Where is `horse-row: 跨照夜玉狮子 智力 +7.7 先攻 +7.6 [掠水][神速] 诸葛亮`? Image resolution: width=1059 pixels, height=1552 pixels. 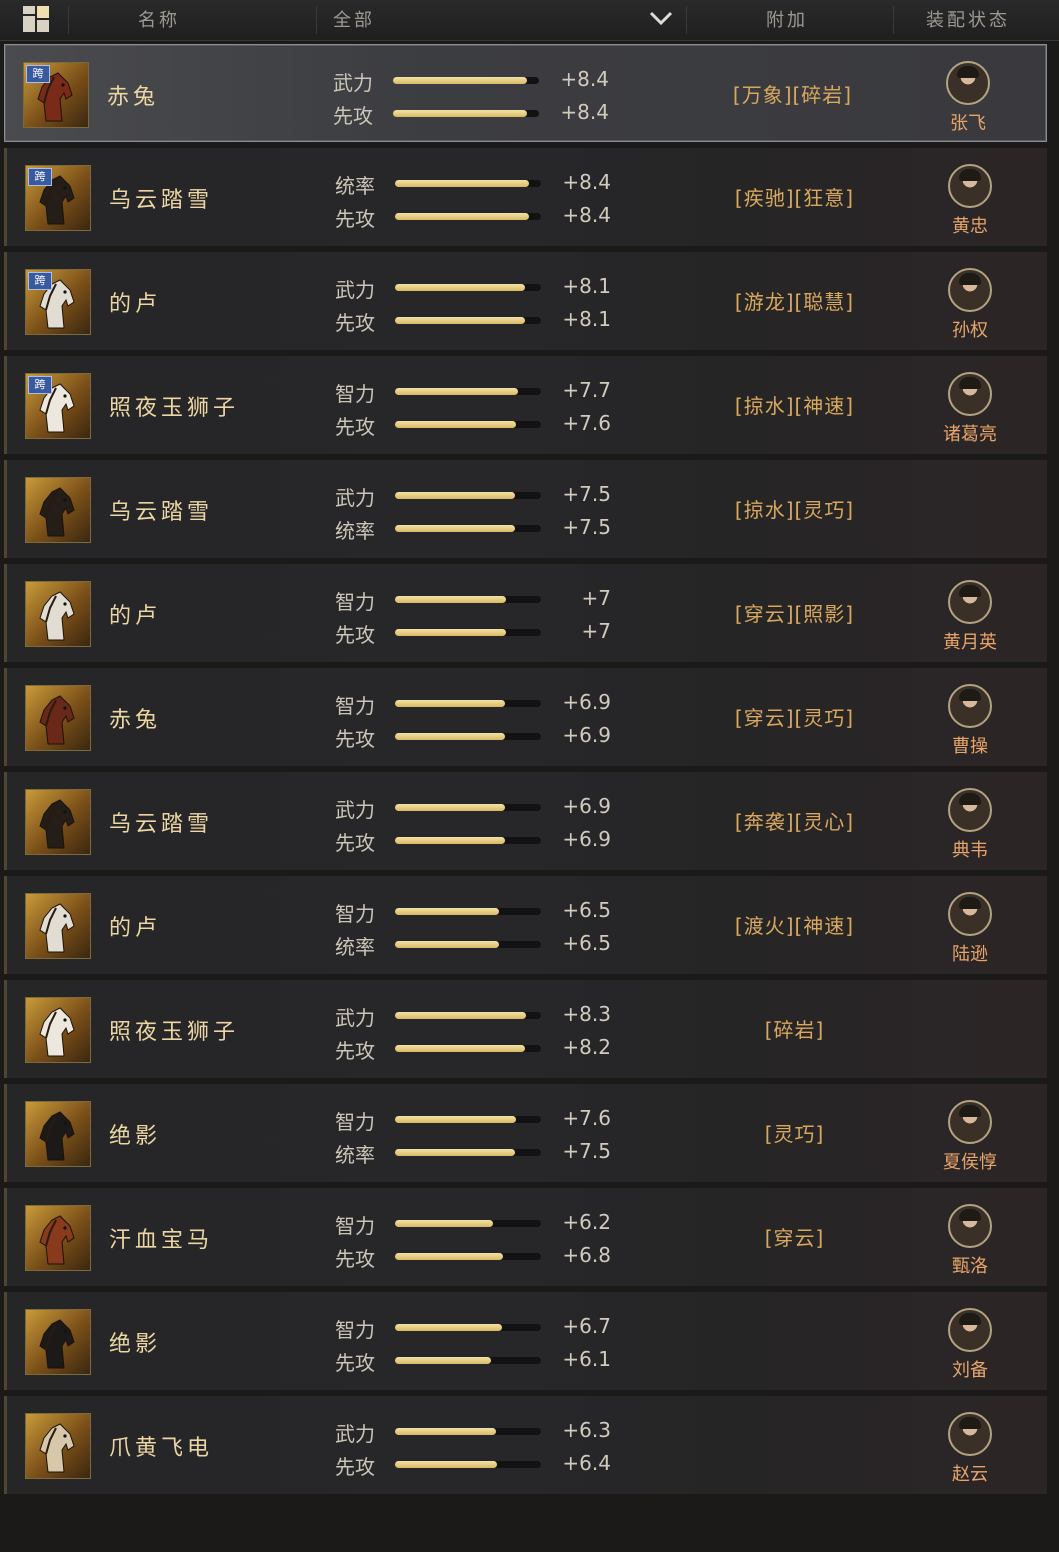 horse-row: 跨照夜玉狮子 智力 +7.7 先攻 +7.6 [掠水][神速] 诸葛亮 is located at coordinates (525, 405).